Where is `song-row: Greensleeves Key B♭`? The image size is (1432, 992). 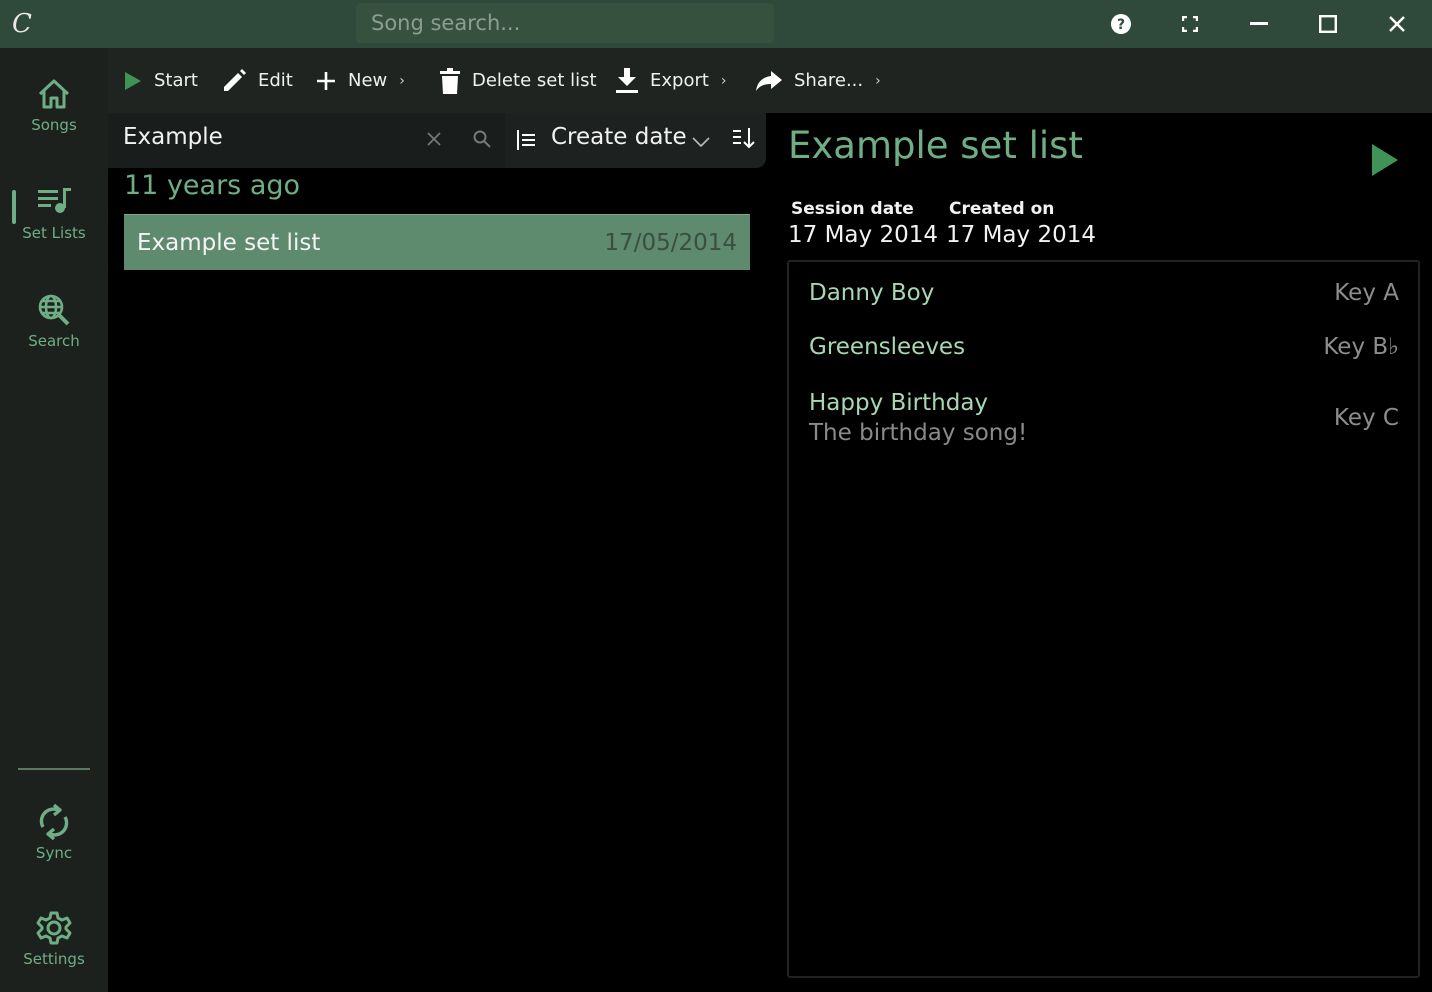 song-row: Greensleeves Key B♭ is located at coordinates (1104, 347).